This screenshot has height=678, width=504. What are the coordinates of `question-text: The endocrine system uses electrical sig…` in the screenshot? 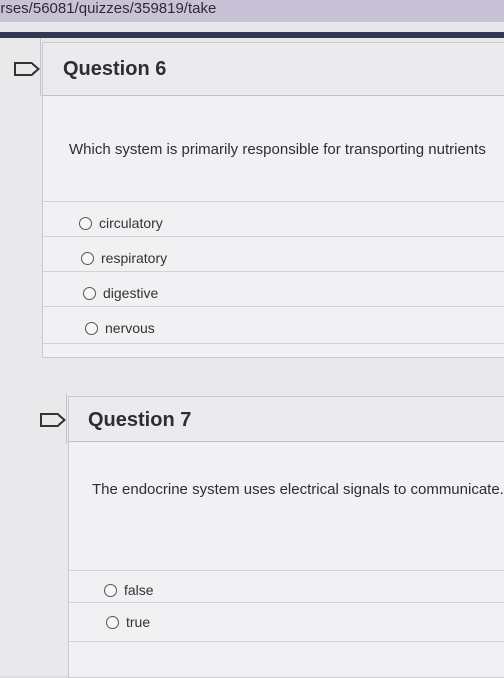 It's located at (298, 489).